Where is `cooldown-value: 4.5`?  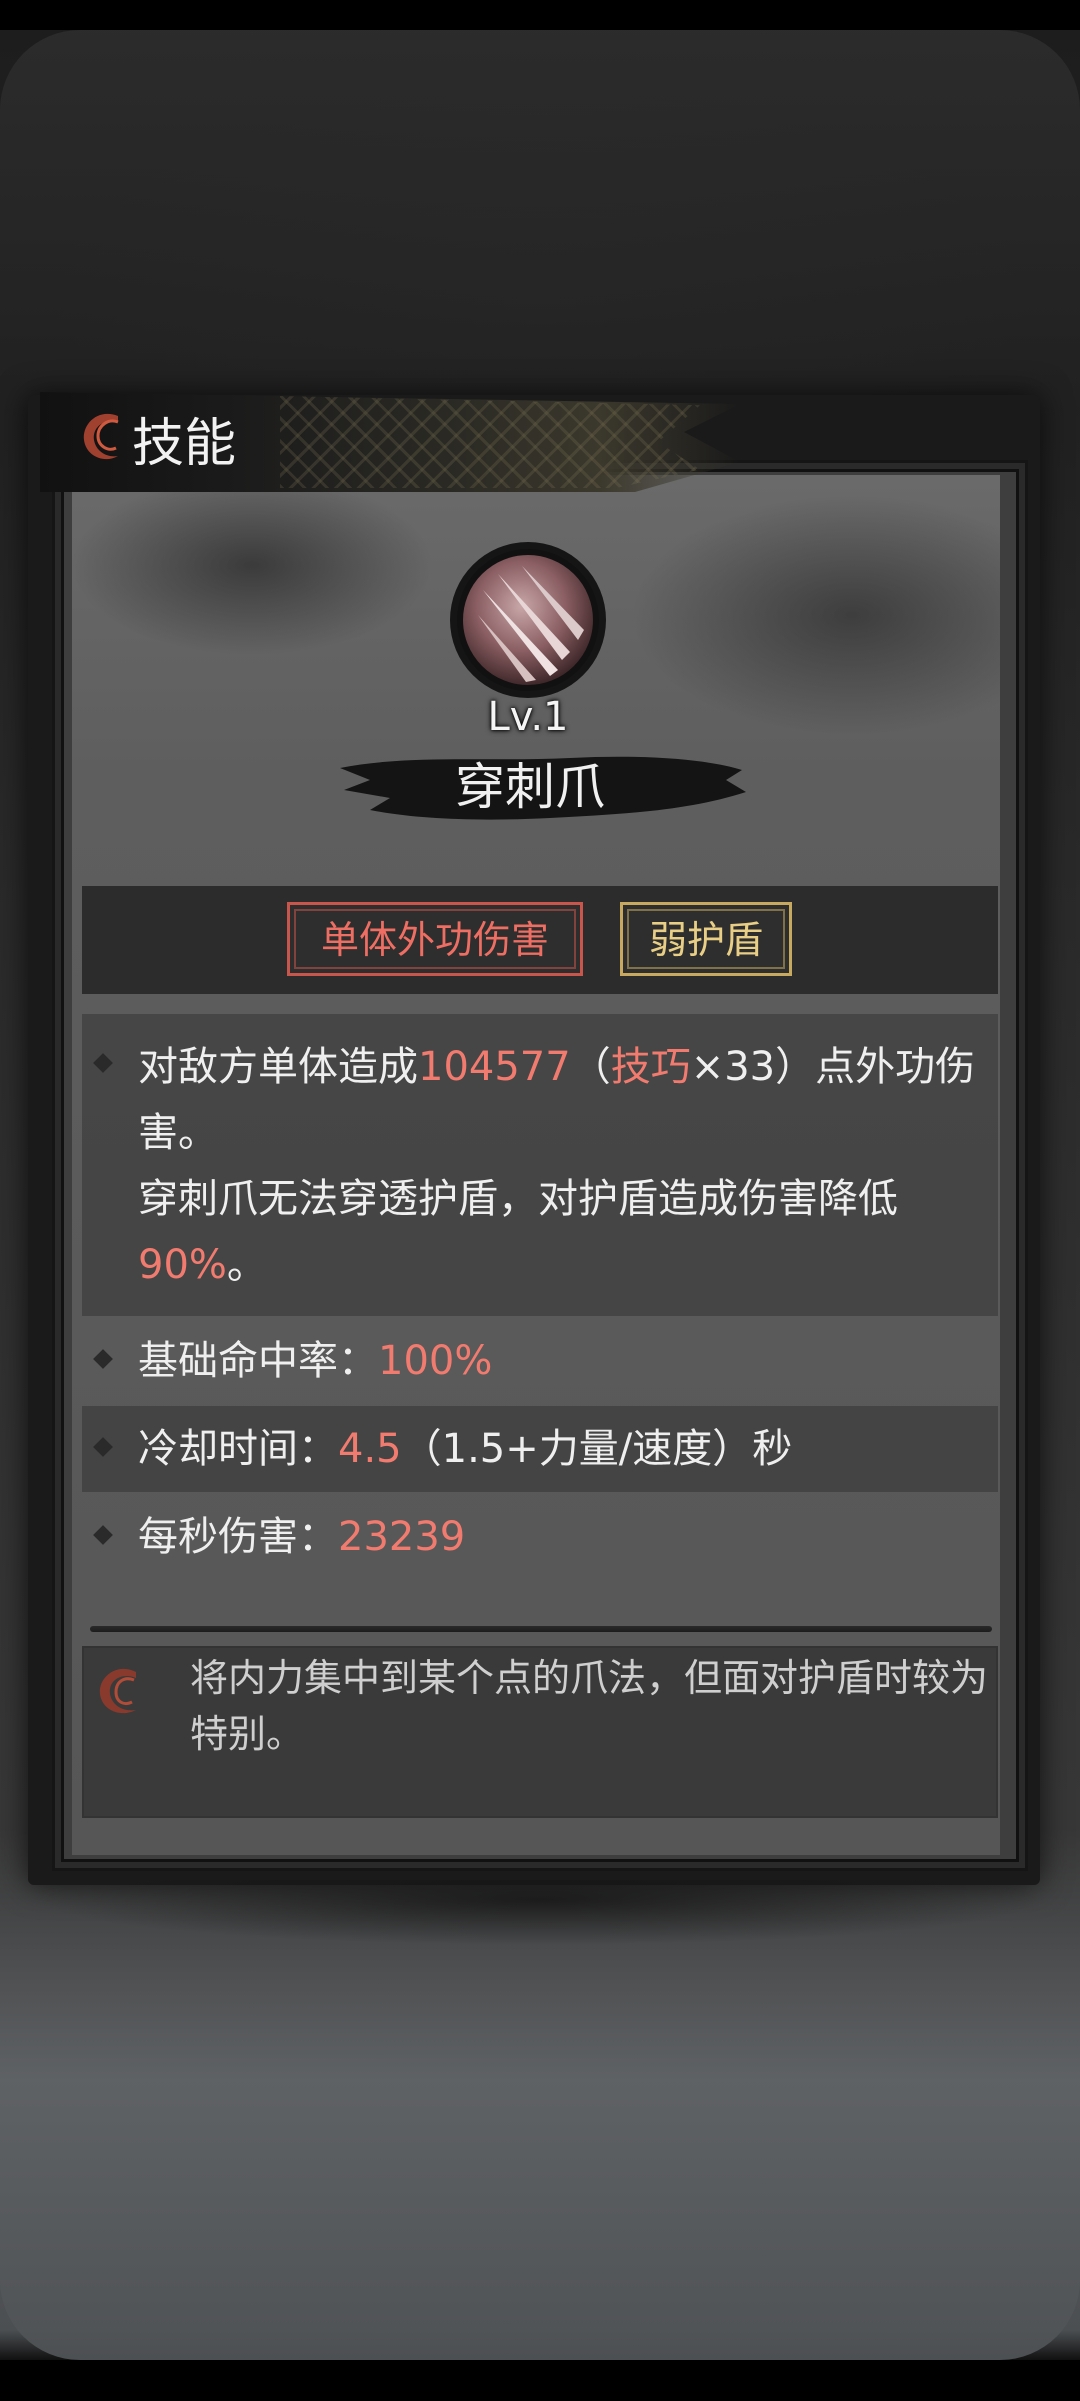 cooldown-value: 4.5 is located at coordinates (370, 1449).